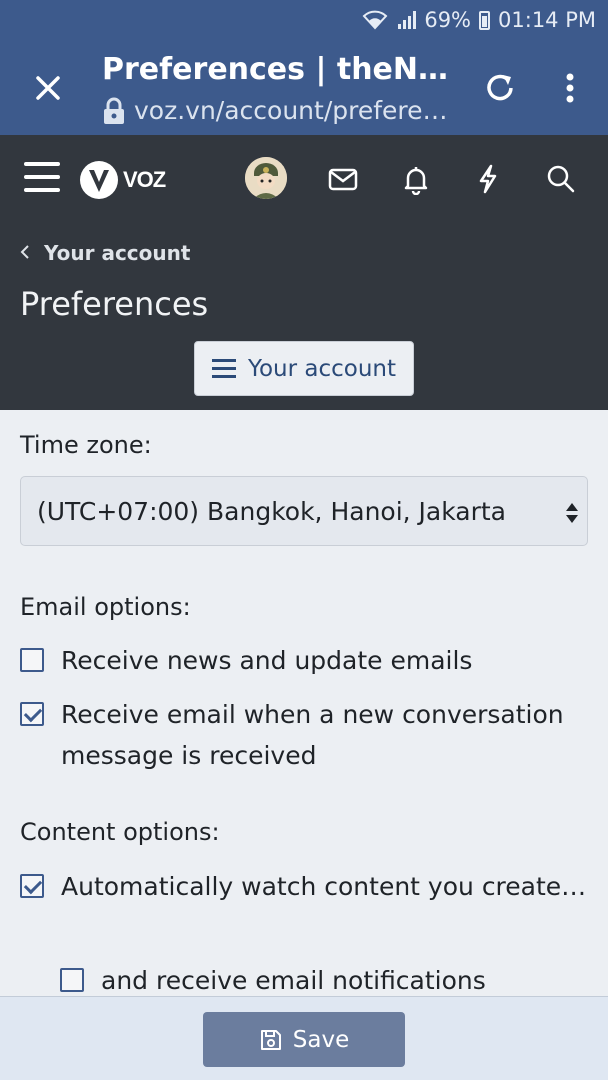  I want to click on save-button-label: Save, so click(321, 1039).